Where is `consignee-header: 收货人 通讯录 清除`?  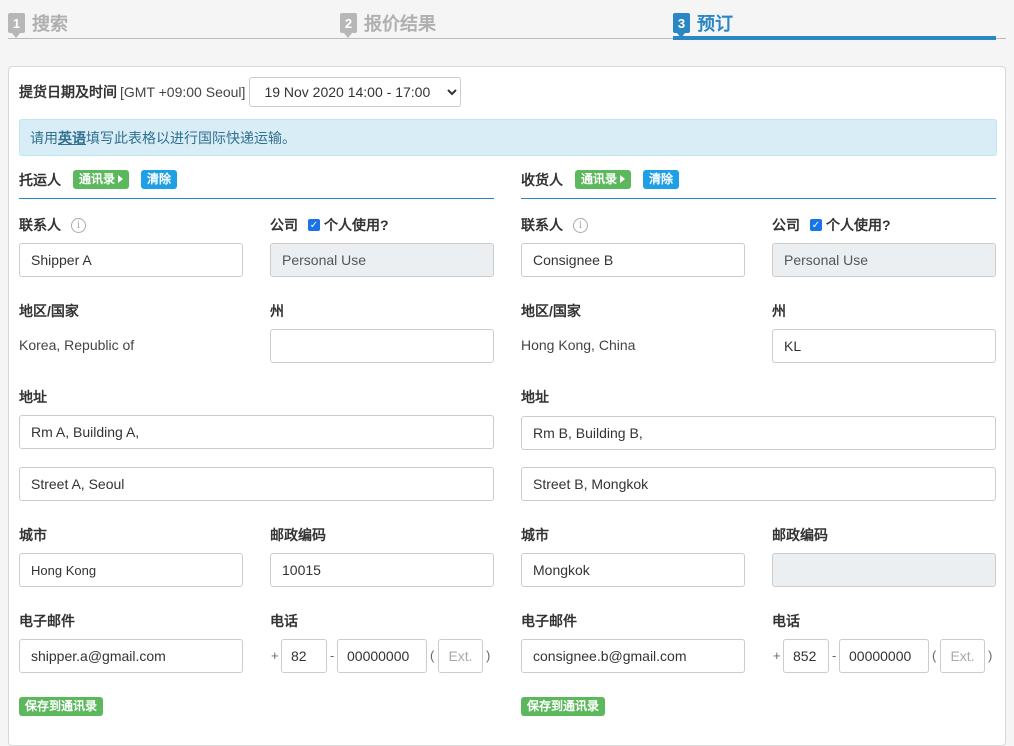 consignee-header: 收货人 通讯录 清除 is located at coordinates (758, 183).